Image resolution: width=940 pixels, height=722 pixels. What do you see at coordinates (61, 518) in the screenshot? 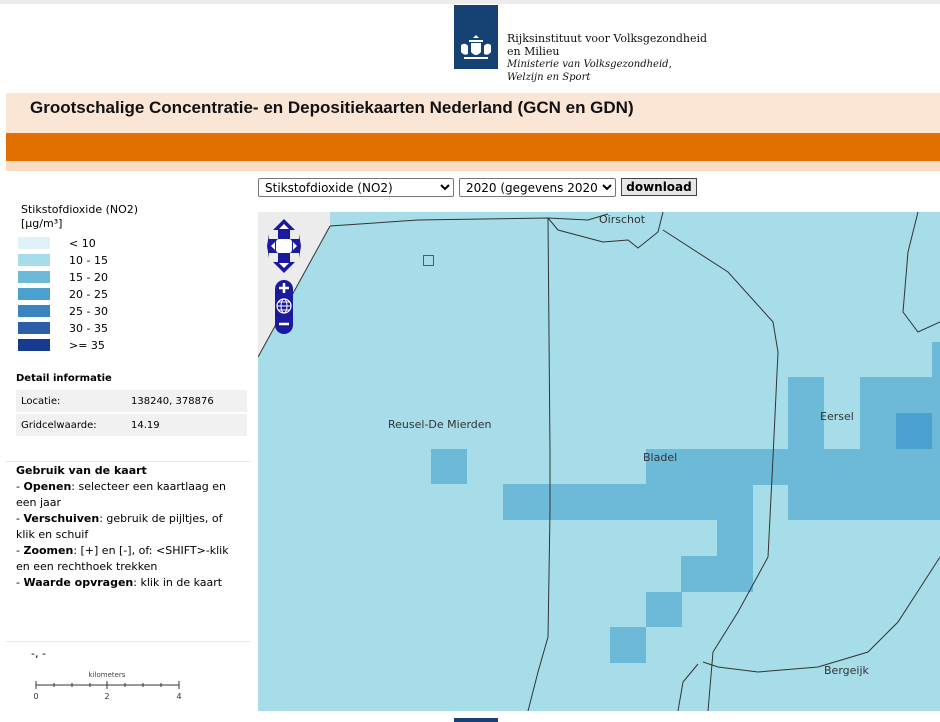
I see `usage-item-term: Verschuiven` at bounding box center [61, 518].